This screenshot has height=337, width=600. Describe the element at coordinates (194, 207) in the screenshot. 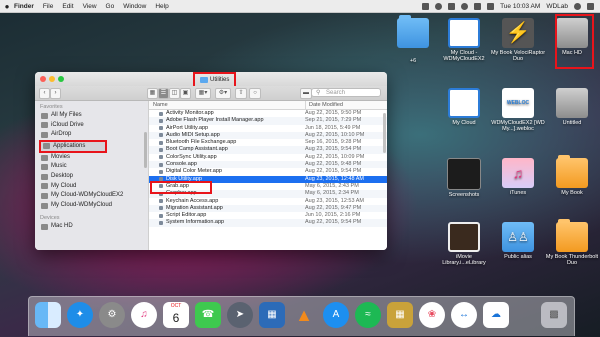

I see `file-name: Migration Assistant.app` at that location.